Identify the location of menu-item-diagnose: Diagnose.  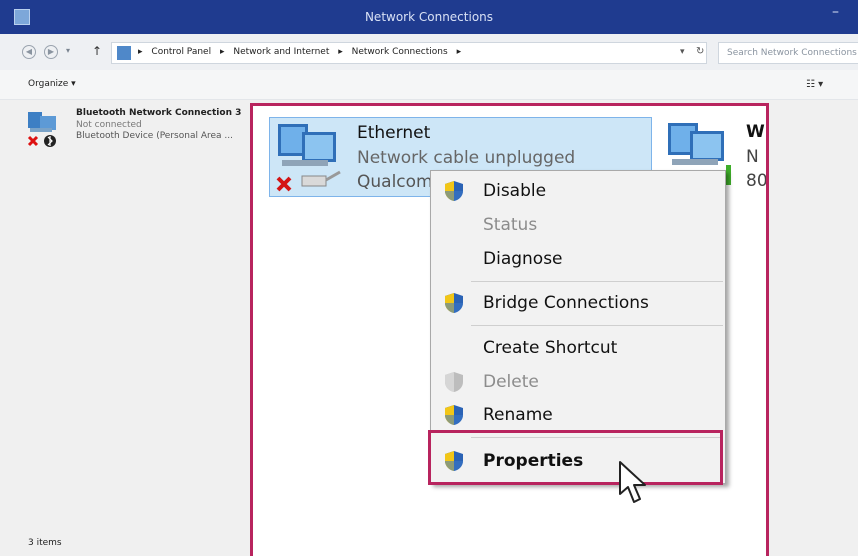
(578, 258).